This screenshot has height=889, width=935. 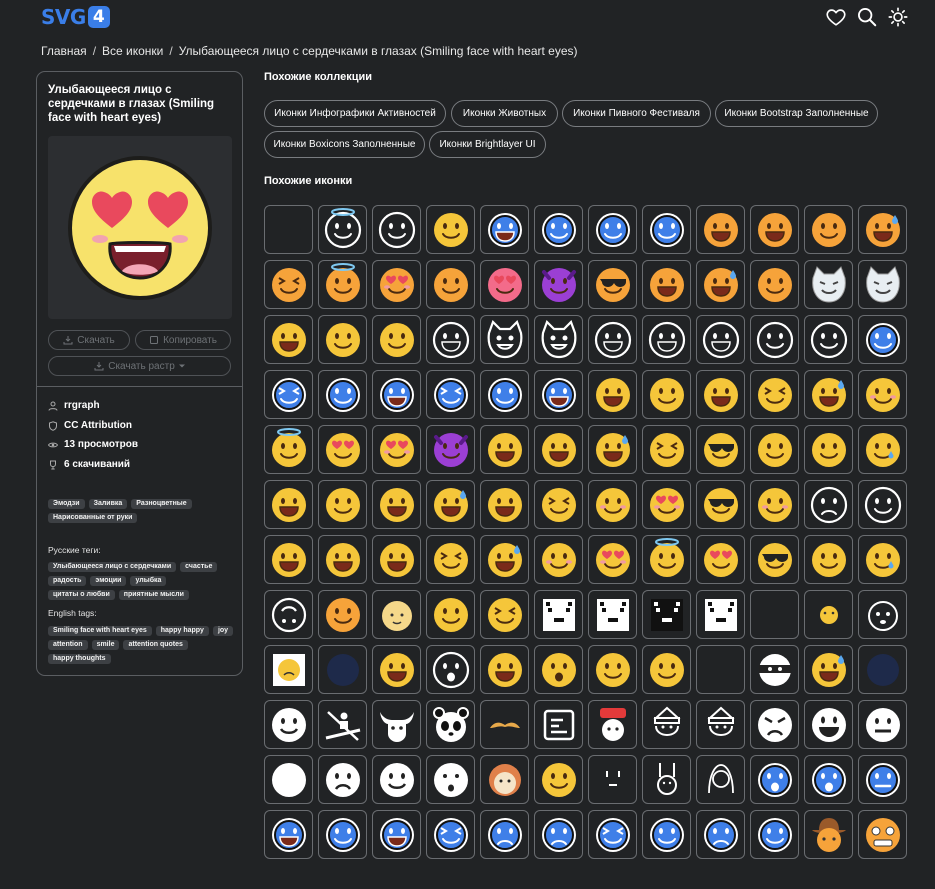 I want to click on tag: attention quotes, so click(x=155, y=645).